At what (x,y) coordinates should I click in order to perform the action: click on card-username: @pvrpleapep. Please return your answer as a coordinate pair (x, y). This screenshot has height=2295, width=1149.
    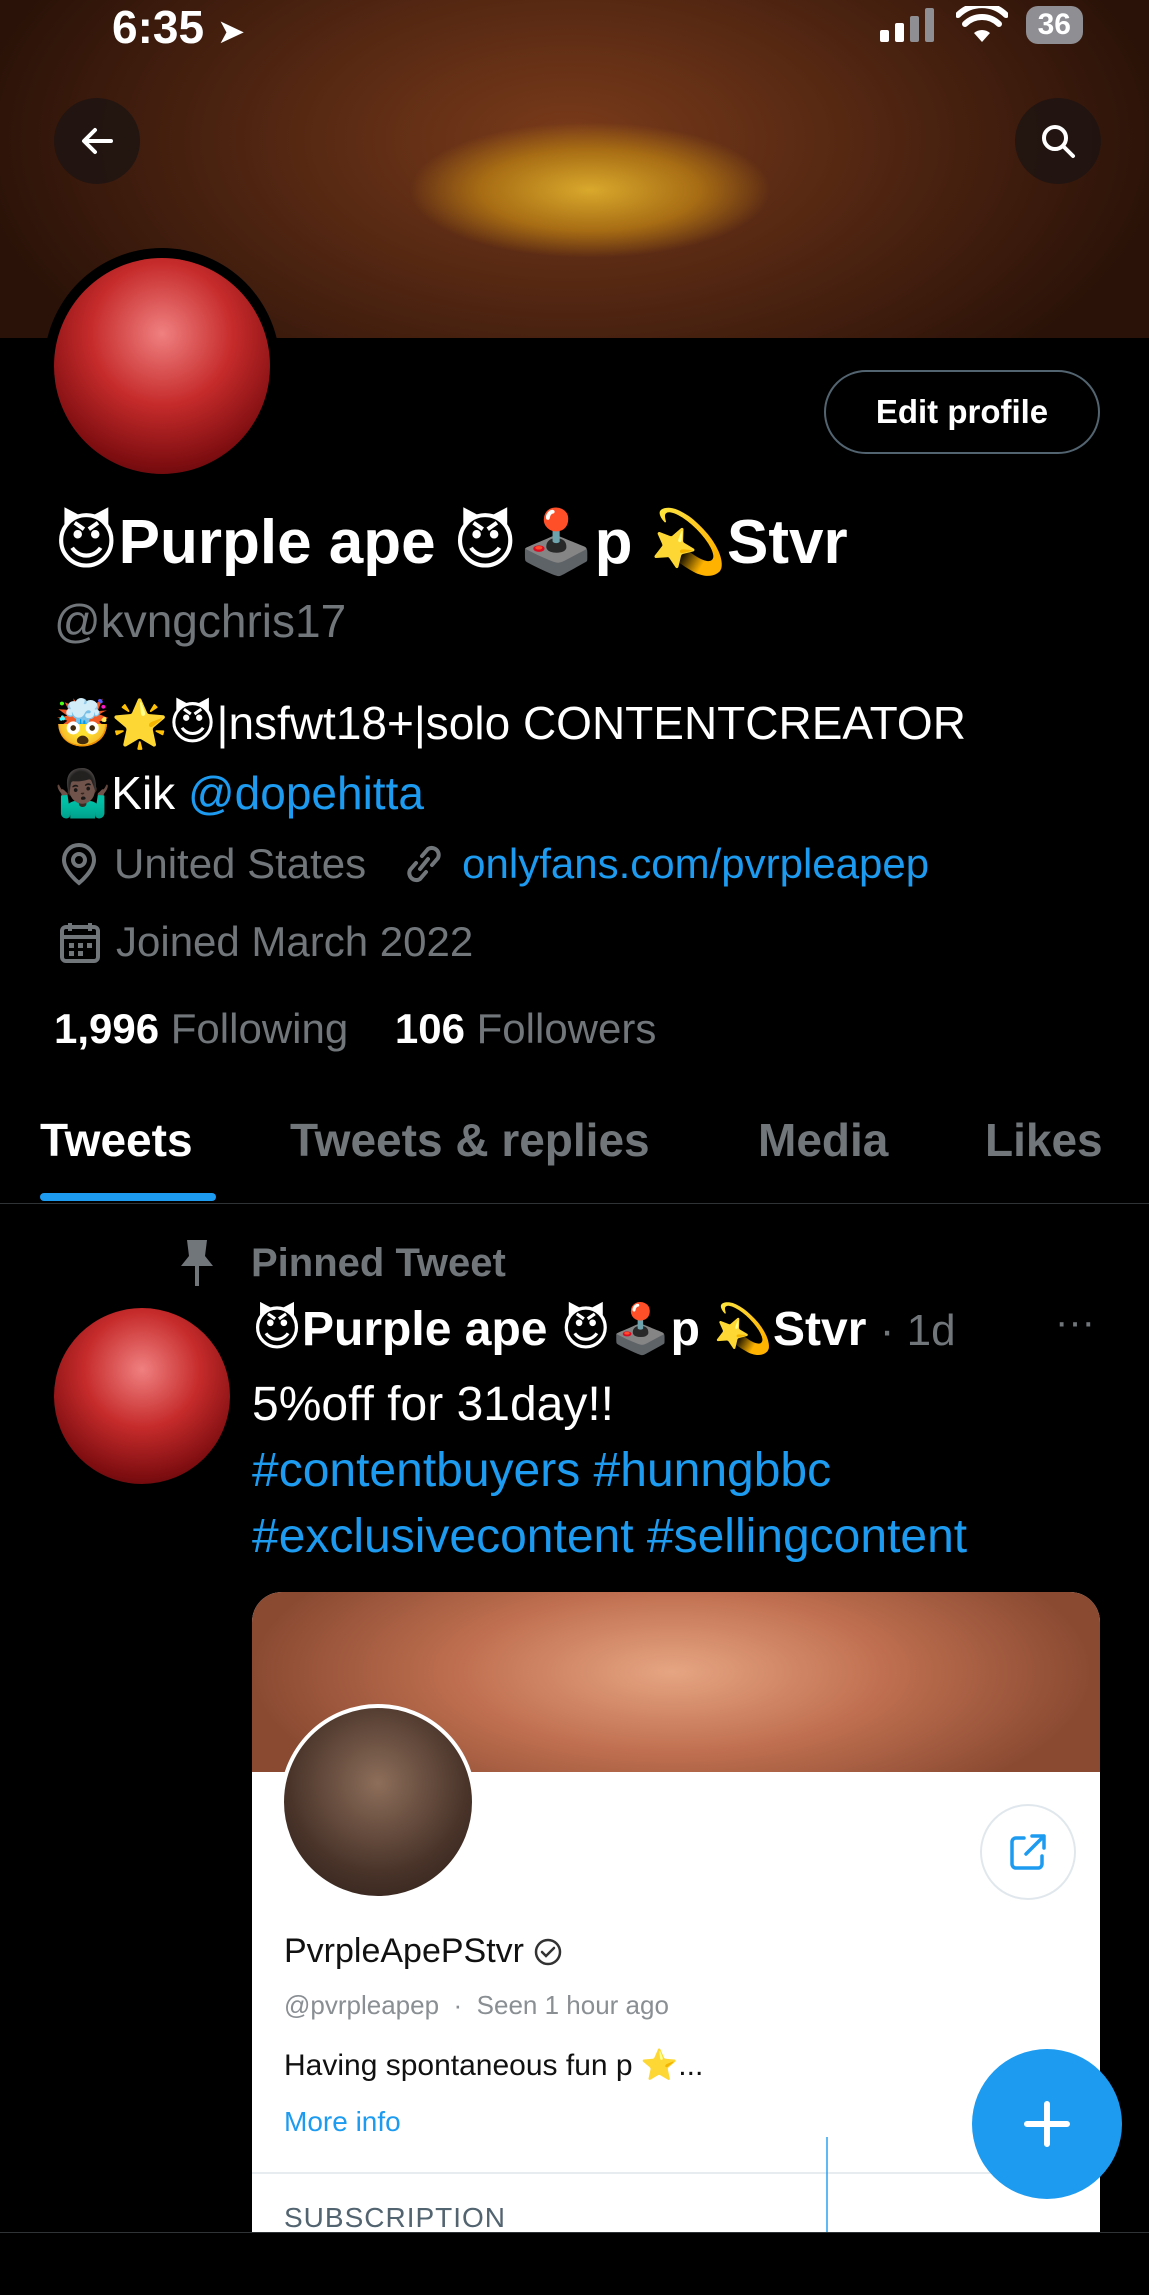
    Looking at the image, I should click on (362, 2005).